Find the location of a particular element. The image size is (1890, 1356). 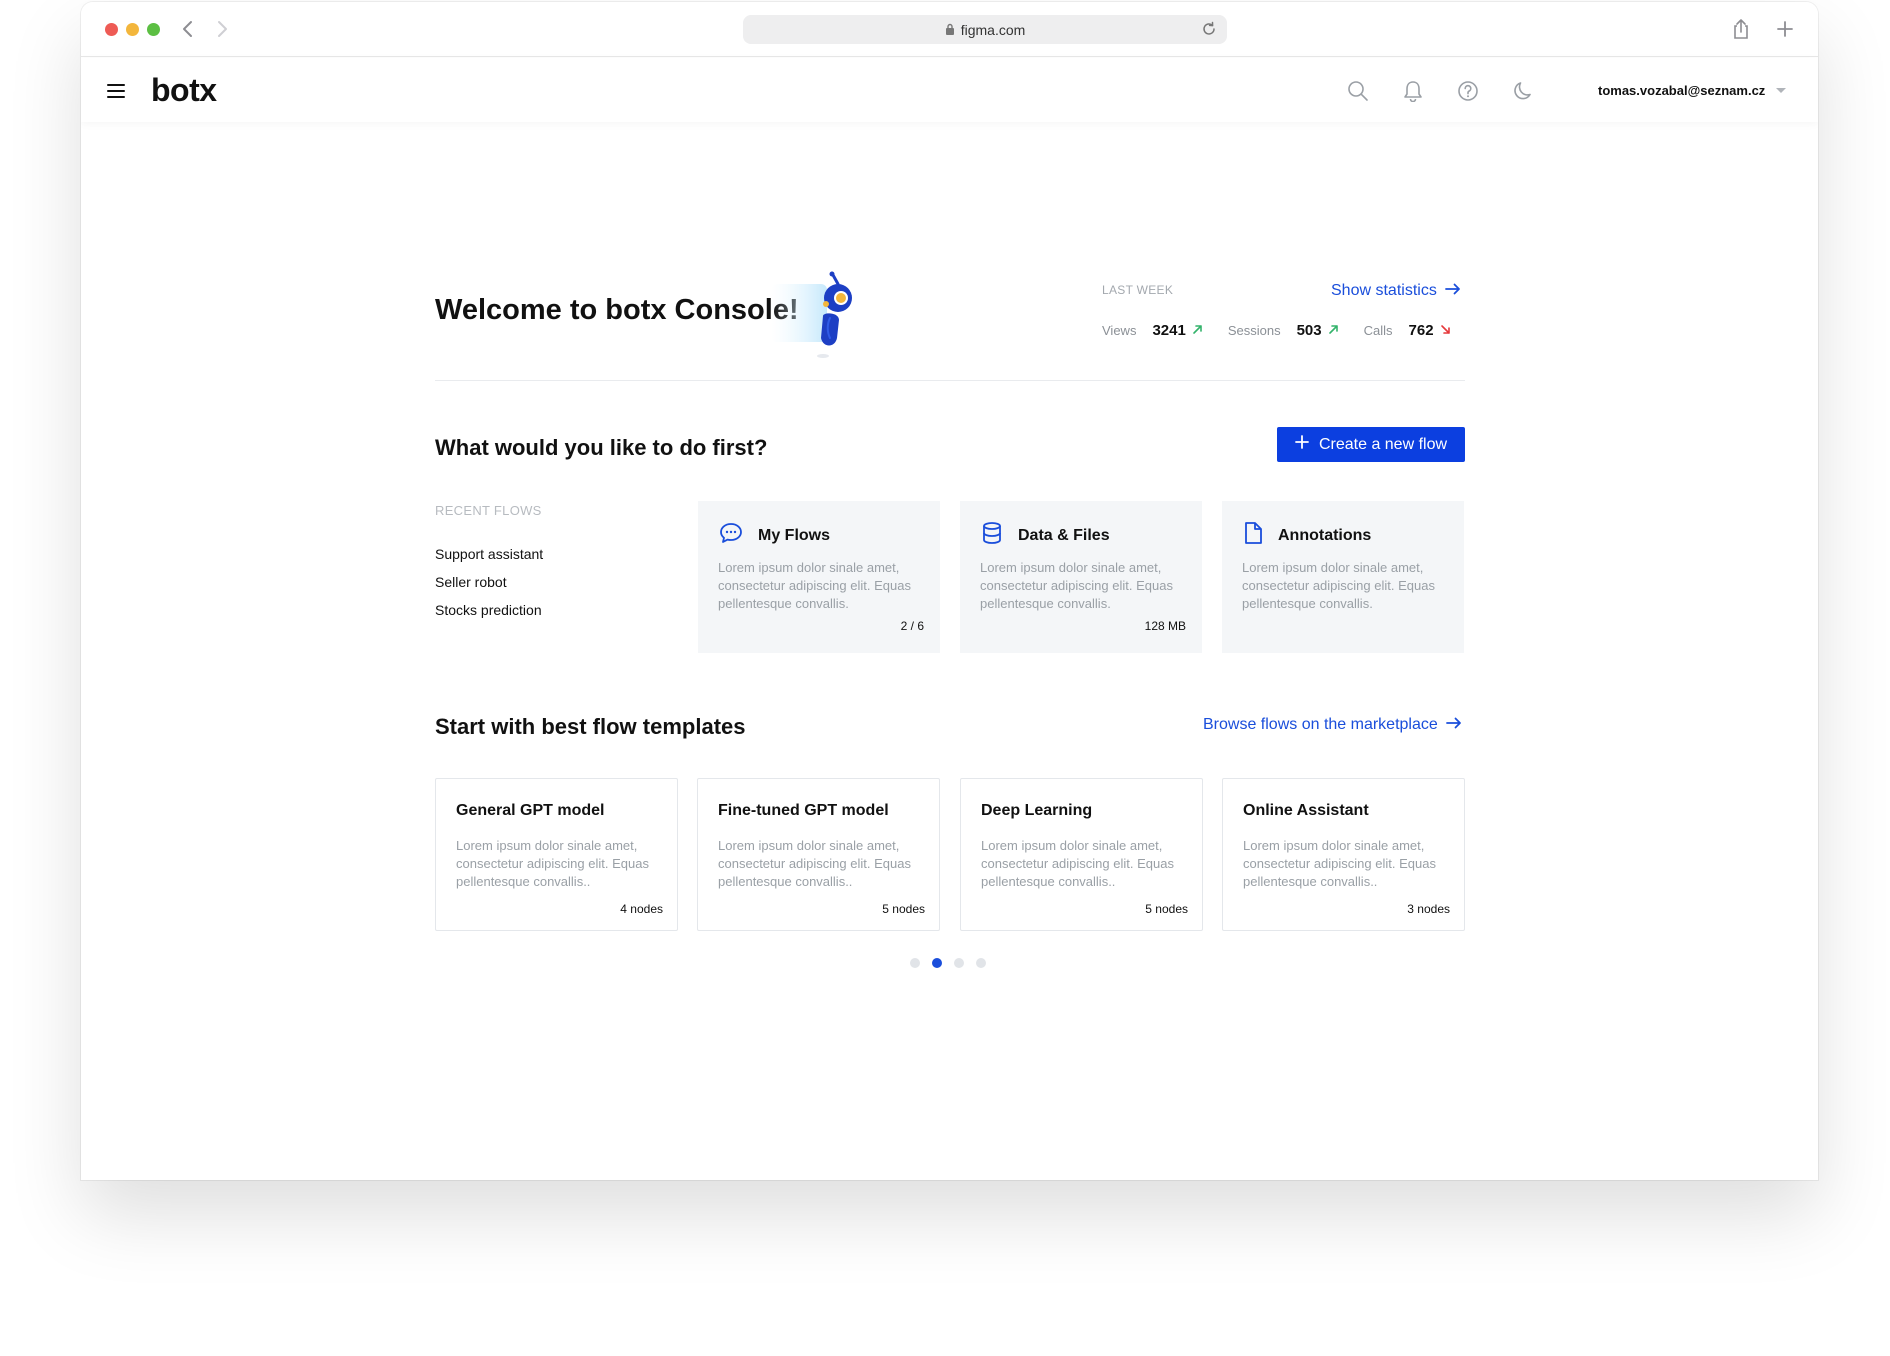

card-meta: 128 MB is located at coordinates (1165, 626).